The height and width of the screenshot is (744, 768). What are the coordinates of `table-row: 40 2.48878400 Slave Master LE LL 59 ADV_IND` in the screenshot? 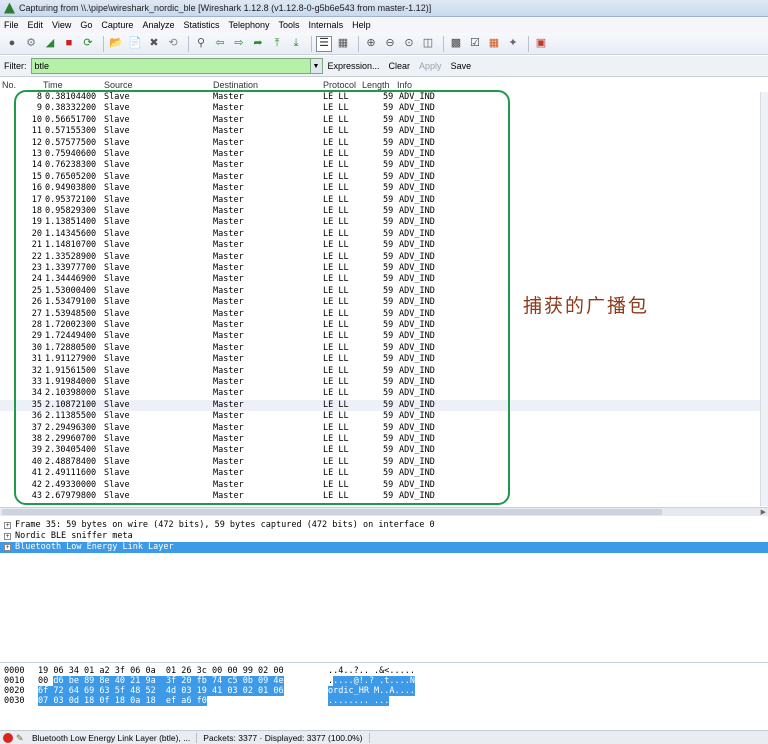 It's located at (260, 462).